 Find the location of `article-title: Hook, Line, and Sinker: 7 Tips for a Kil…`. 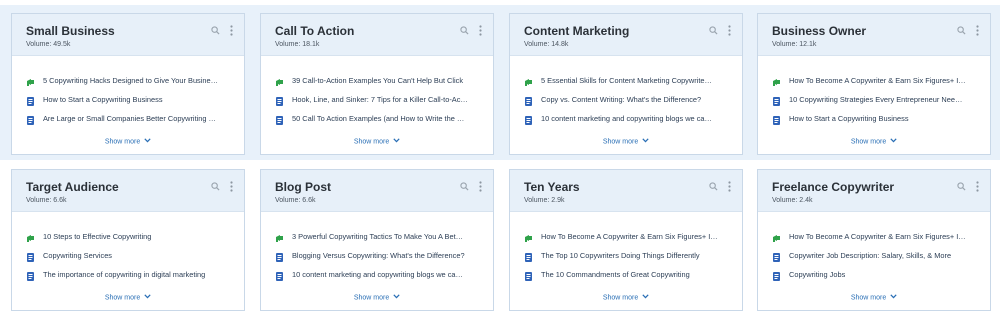

article-title: Hook, Line, and Sinker: 7 Tips for a Kil… is located at coordinates (380, 100).